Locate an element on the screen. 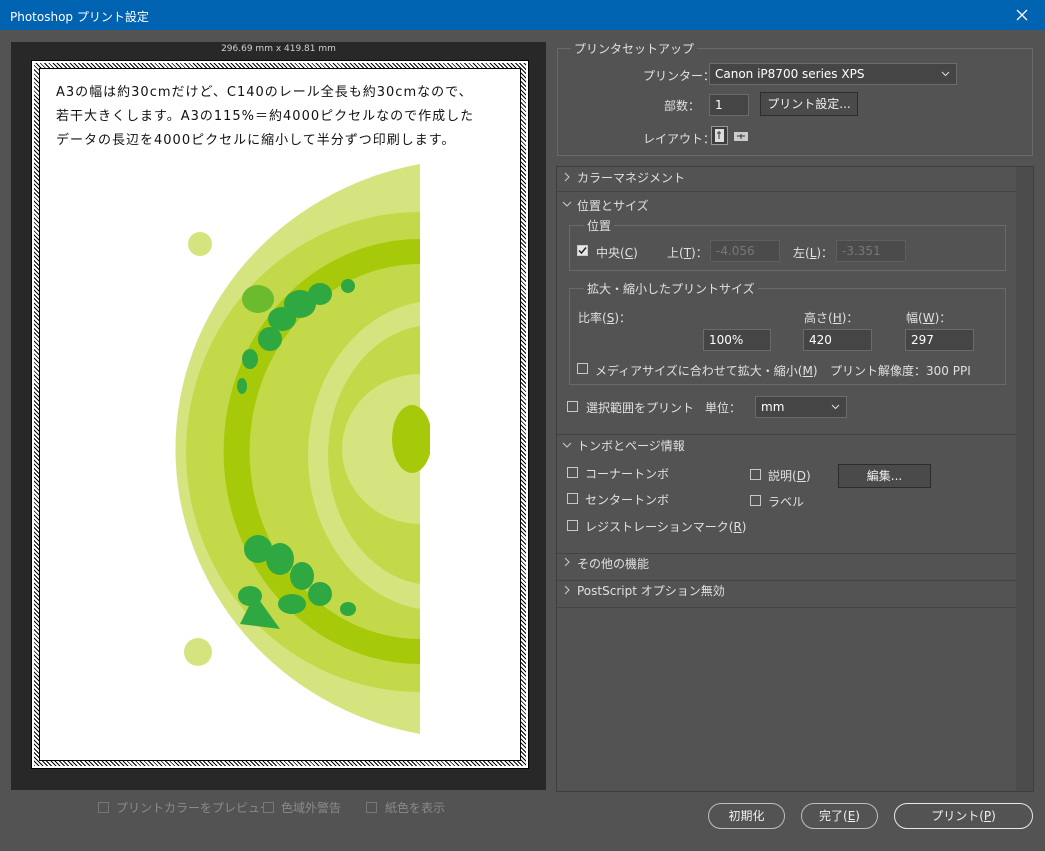  description-label: 説明(D) is located at coordinates (789, 476).